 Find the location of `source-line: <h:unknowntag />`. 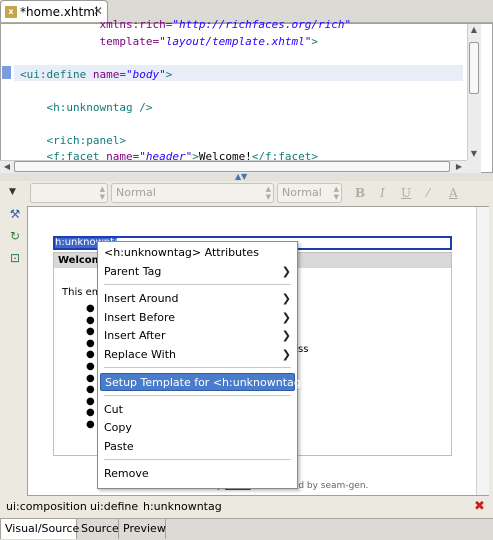

source-line: <h:unknowntag /> is located at coordinates (86, 108).